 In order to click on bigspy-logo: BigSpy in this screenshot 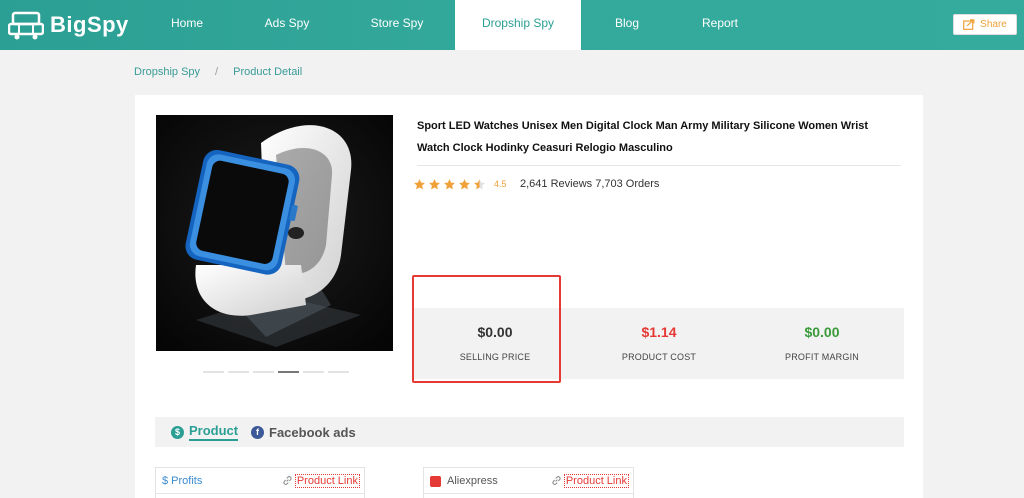, I will do `click(68, 25)`.